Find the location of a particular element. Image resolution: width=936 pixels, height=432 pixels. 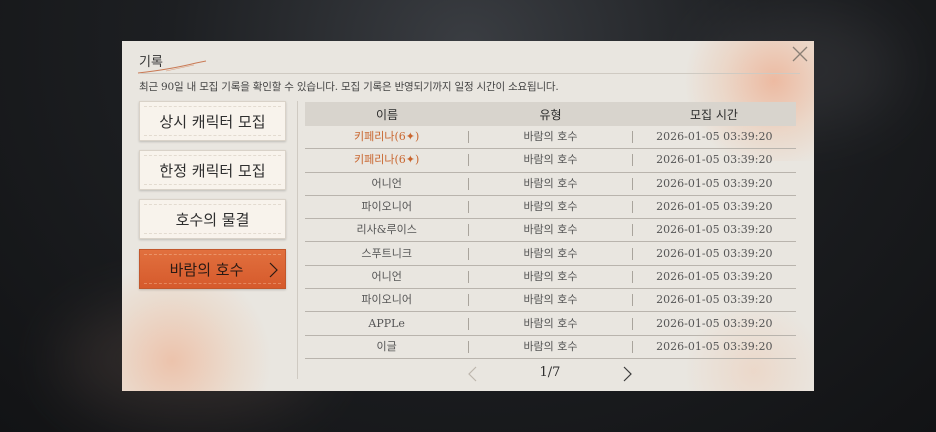

header-divider is located at coordinates (470, 73).